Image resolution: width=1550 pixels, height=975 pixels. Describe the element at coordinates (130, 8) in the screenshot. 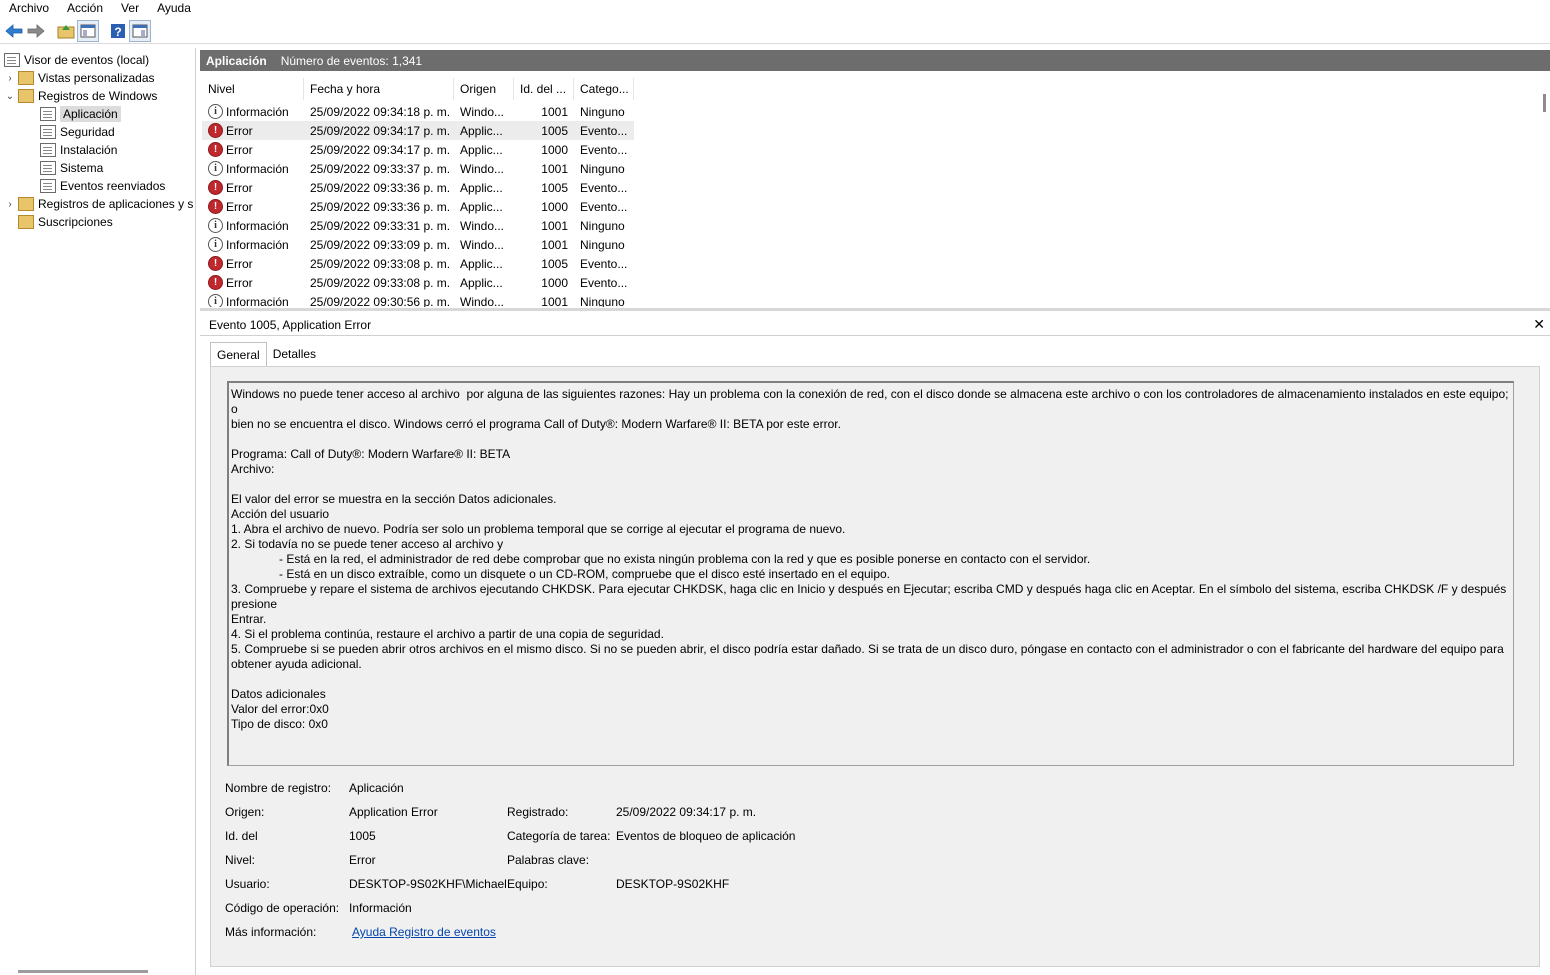

I see `menu-ver: Ver` at that location.